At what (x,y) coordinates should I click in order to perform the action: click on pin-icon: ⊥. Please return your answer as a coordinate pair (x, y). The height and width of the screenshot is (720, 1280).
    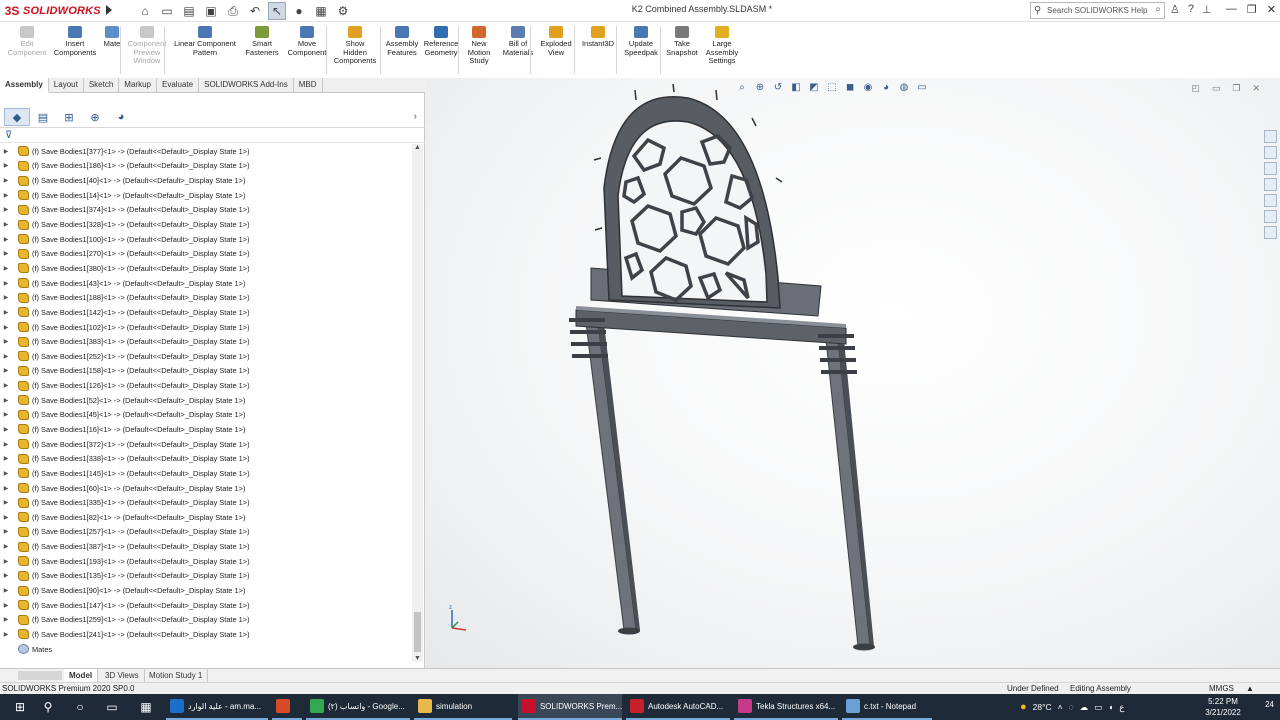
    Looking at the image, I should click on (1207, 9).